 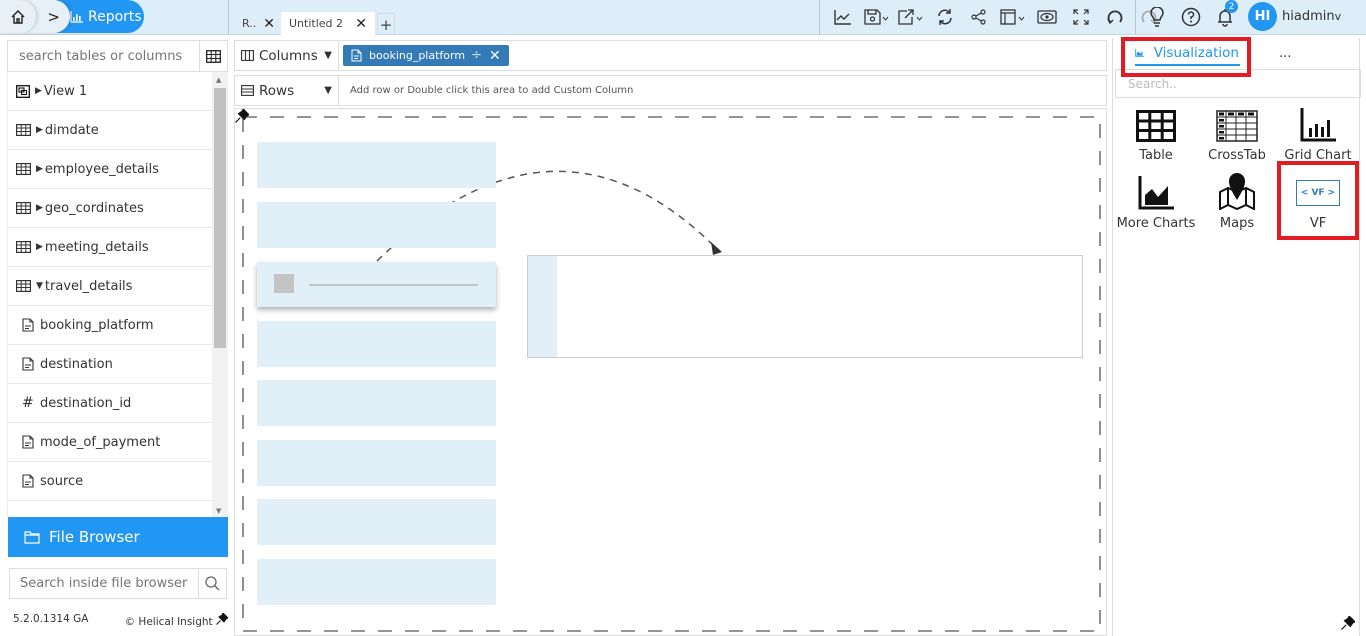 I want to click on tree-table-item: ▶ dimdate, so click(x=110, y=130).